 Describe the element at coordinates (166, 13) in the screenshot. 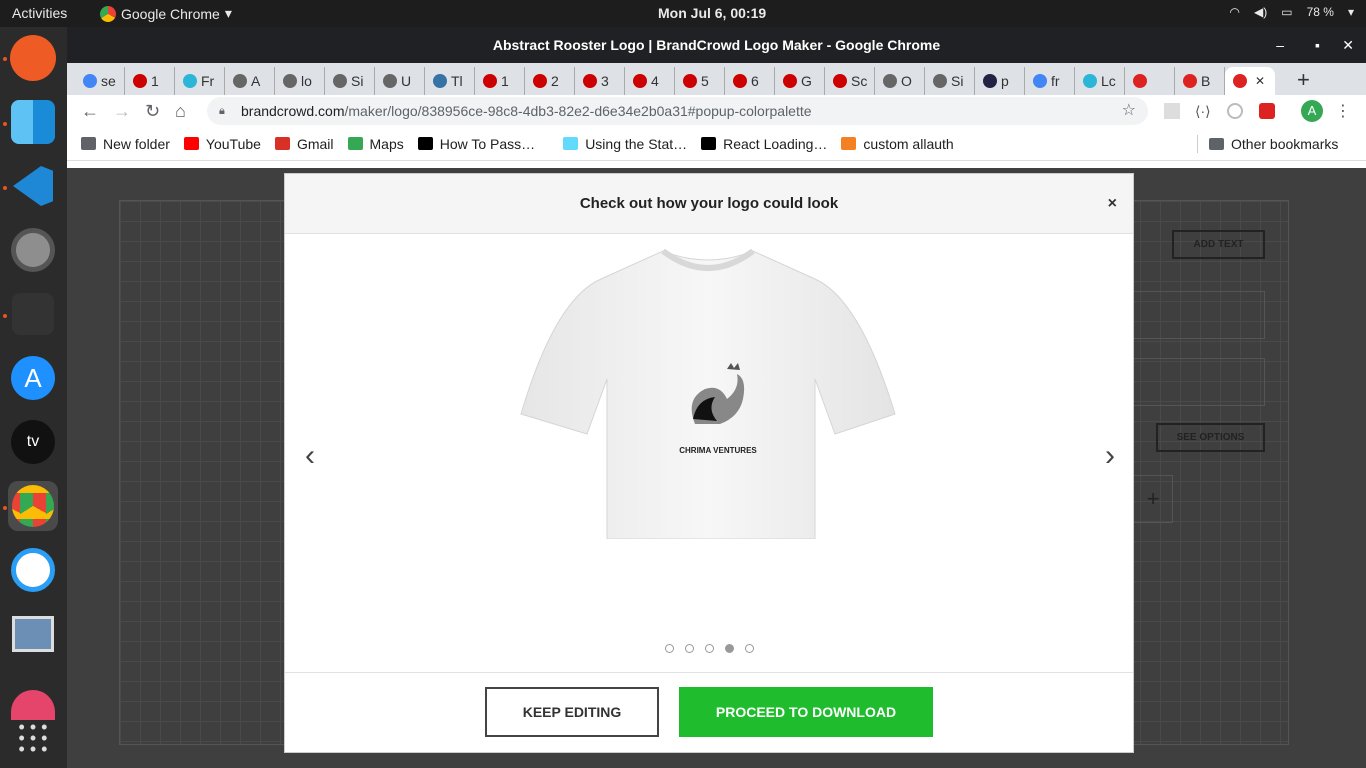

I see `app-menu: Google Chrome ▾` at that location.